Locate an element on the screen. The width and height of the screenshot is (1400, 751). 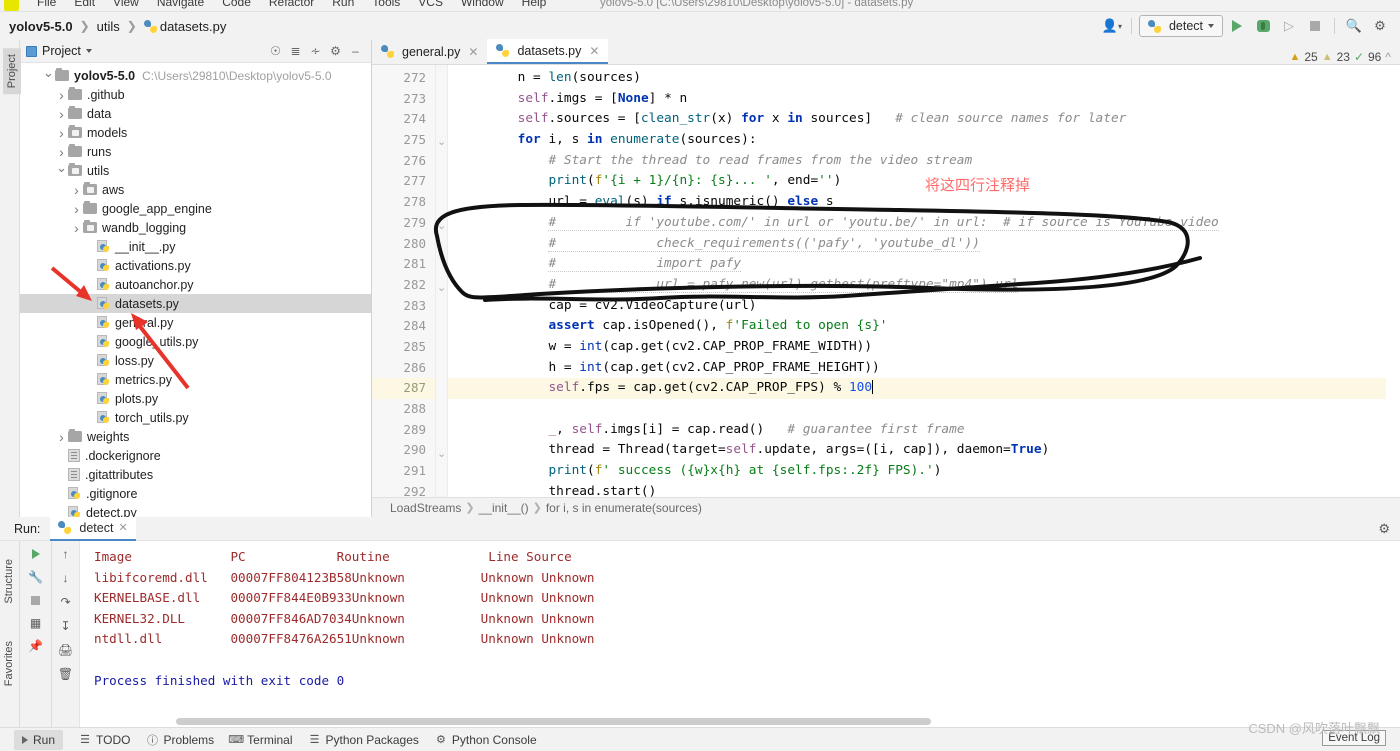
menu-item-edit: Edit is located at coordinates (84, 4).